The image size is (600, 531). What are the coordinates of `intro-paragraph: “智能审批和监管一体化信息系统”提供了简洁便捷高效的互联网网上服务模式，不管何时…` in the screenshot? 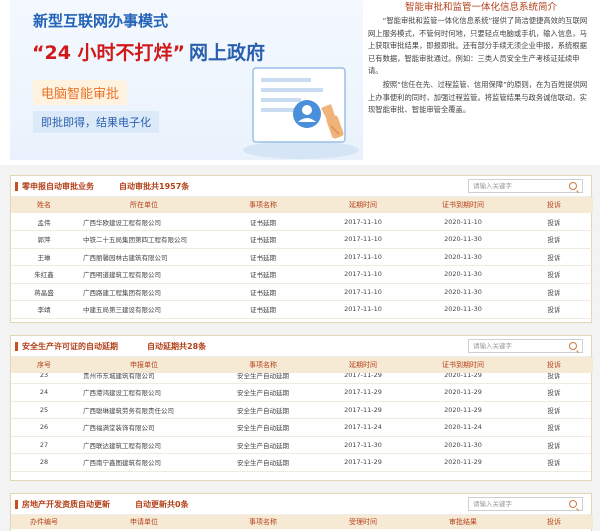 It's located at (478, 46).